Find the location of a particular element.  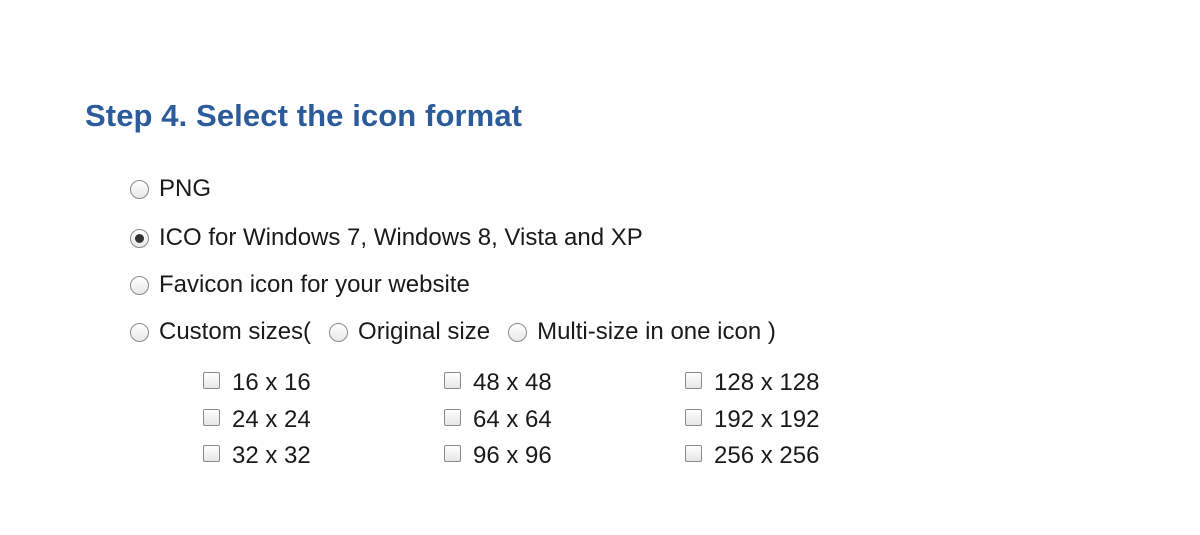

size-256-label: 256 x 256 is located at coordinates (767, 455).